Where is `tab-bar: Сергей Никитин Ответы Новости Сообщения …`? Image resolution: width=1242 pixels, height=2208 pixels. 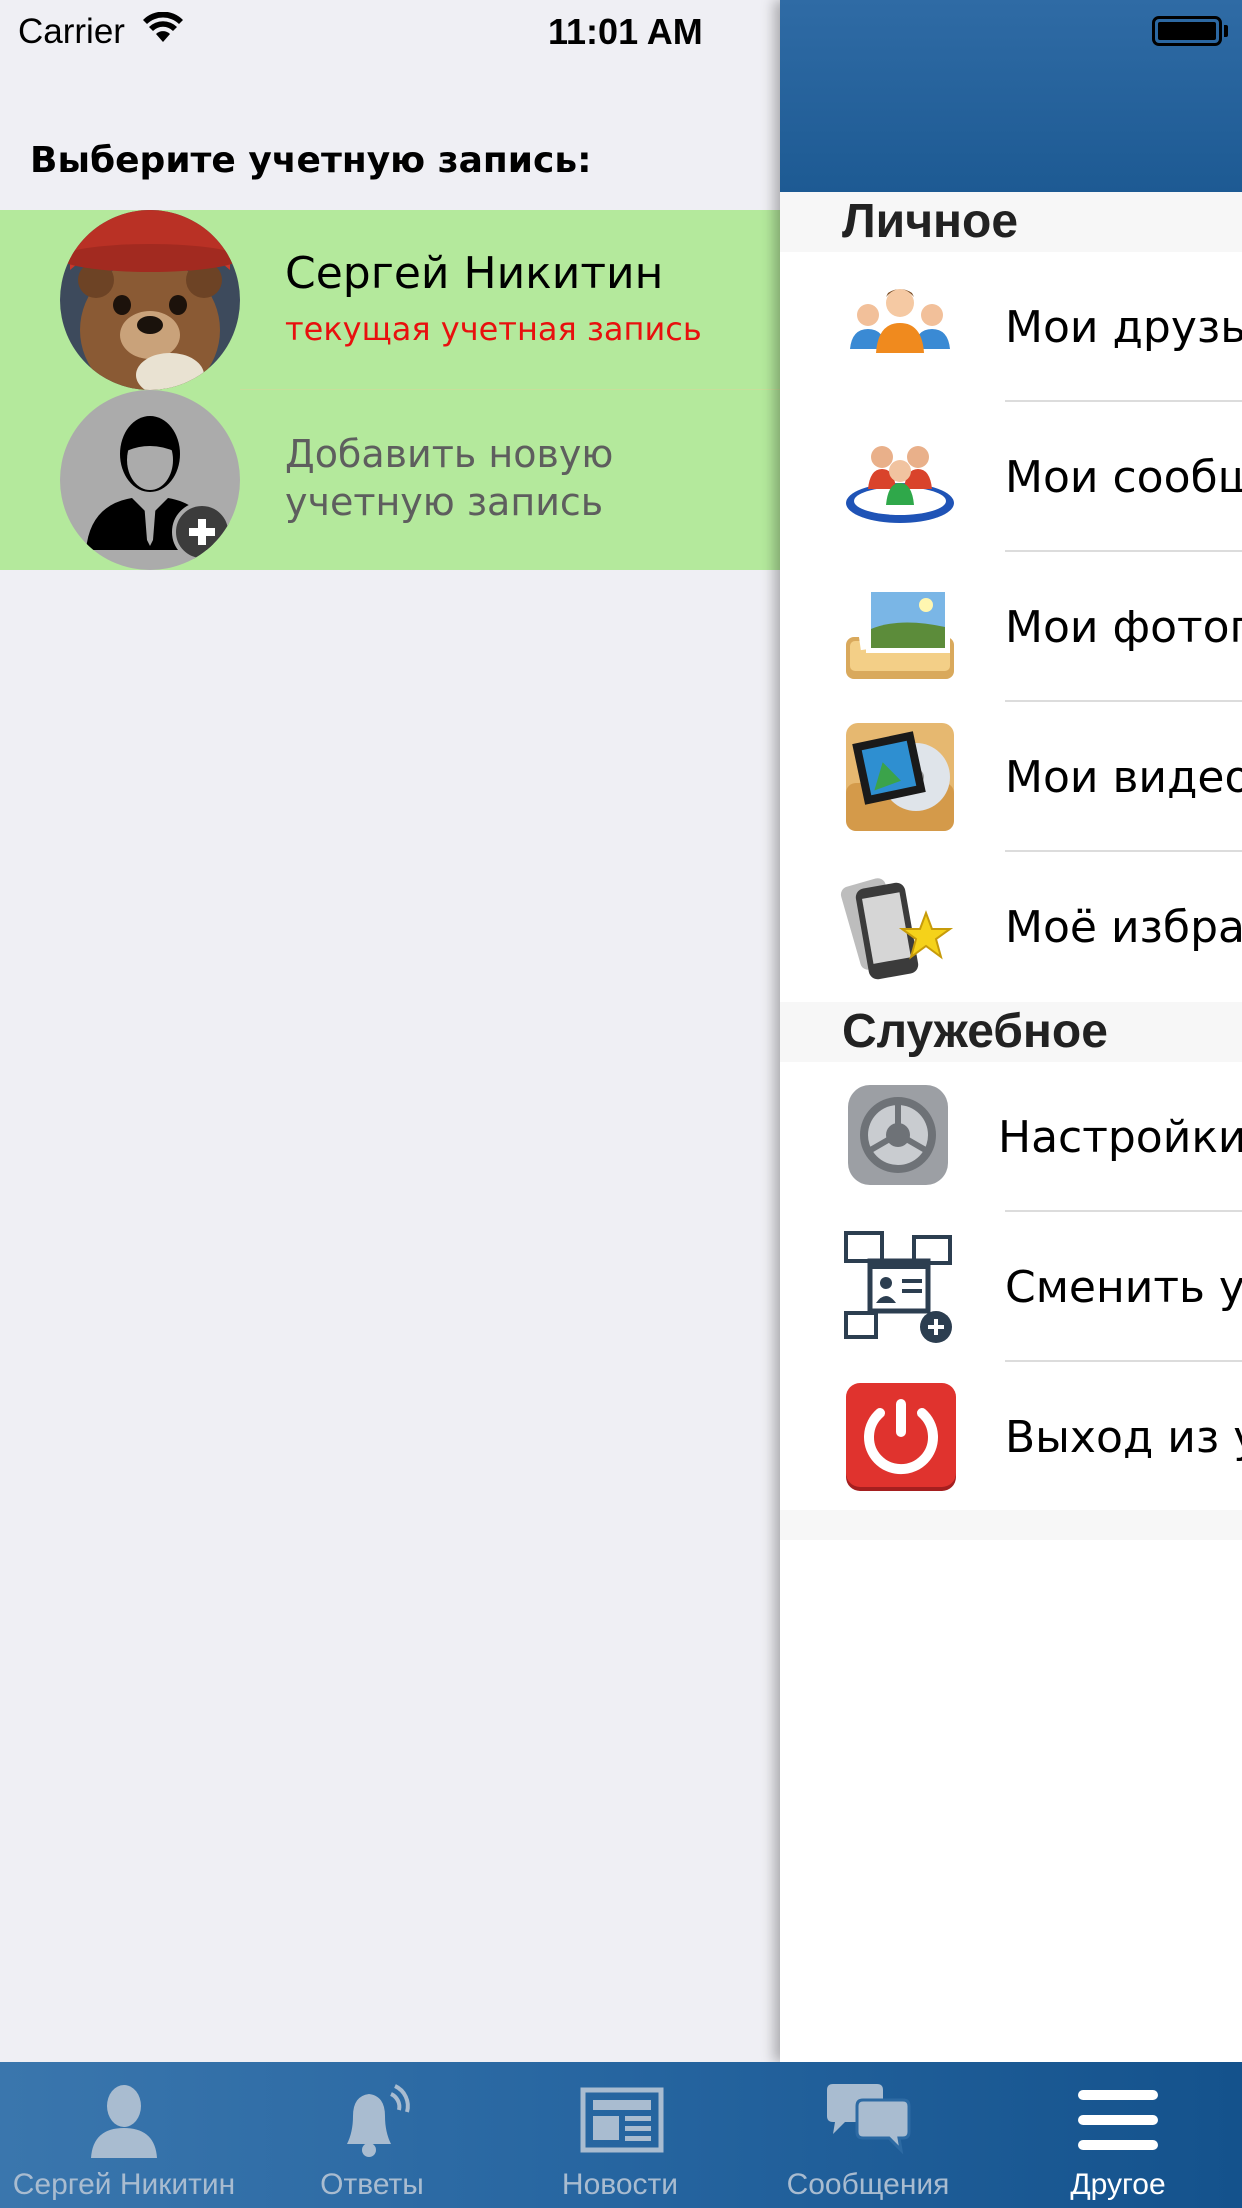
tab-bar: Сергей Никитин Ответы Новости Сообщения … is located at coordinates (621, 2135).